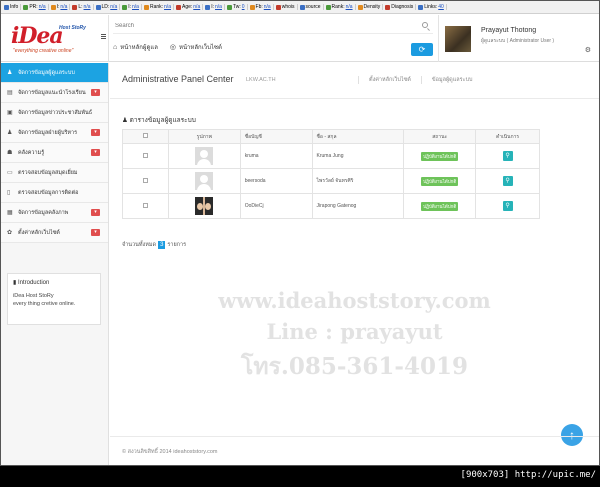 The height and width of the screenshot is (487, 600). Describe the element at coordinates (276, 181) in the screenshot. I see `row-account: beersoda` at that location.